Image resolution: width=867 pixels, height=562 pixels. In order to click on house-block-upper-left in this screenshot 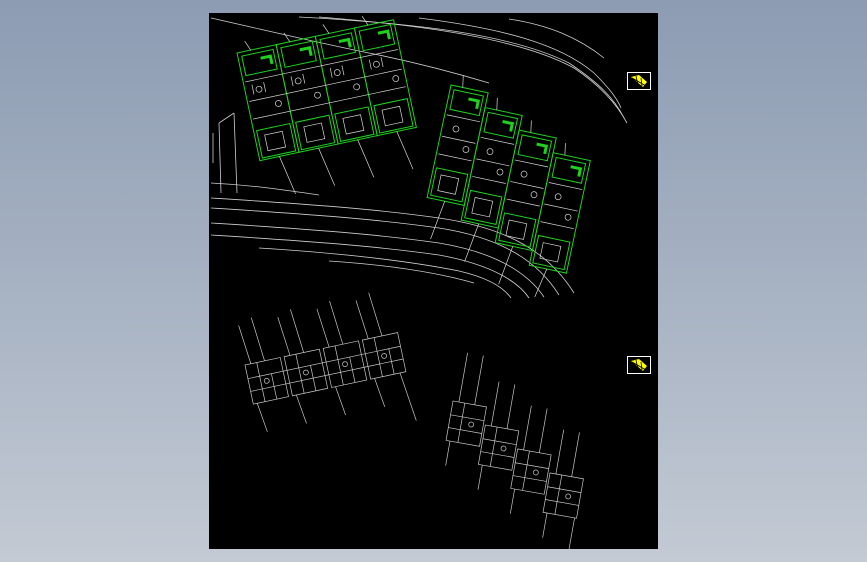, I will do `click(326, 105)`.